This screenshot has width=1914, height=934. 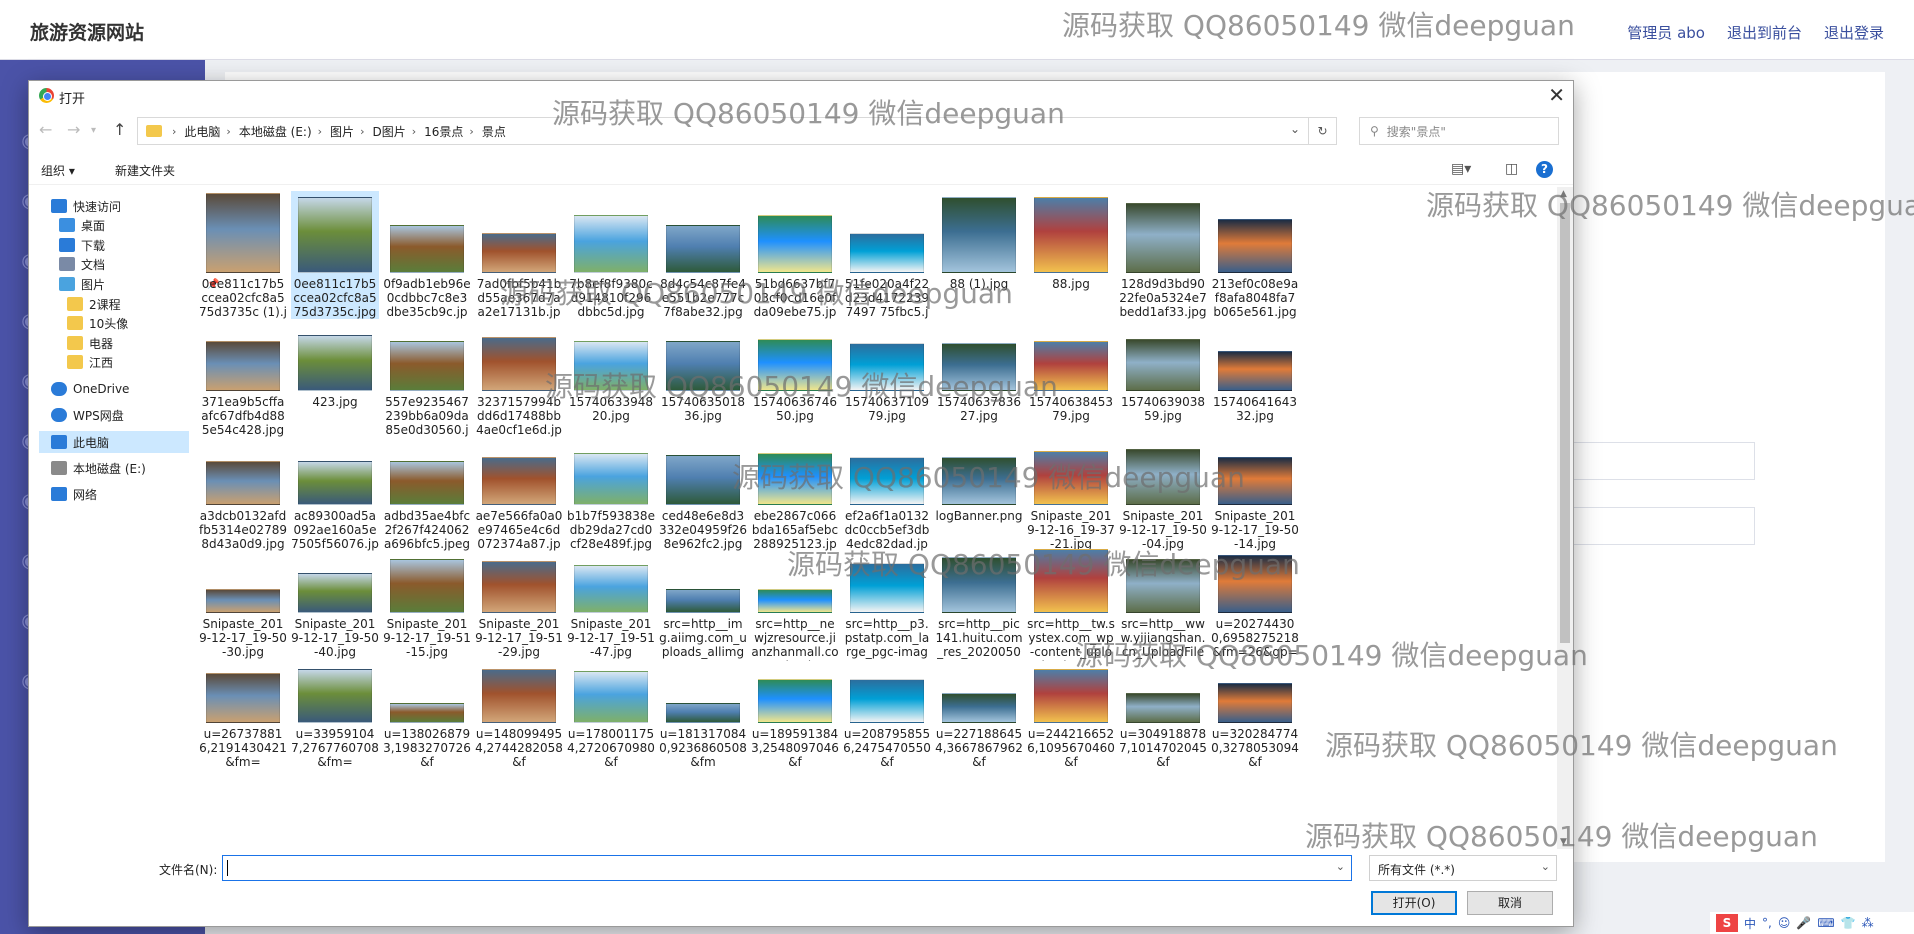 What do you see at coordinates (427, 256) in the screenshot?
I see `file-item: 0f9adb1eb96e0cdbbc7c8e3dbe35cb9c.jpeg` at bounding box center [427, 256].